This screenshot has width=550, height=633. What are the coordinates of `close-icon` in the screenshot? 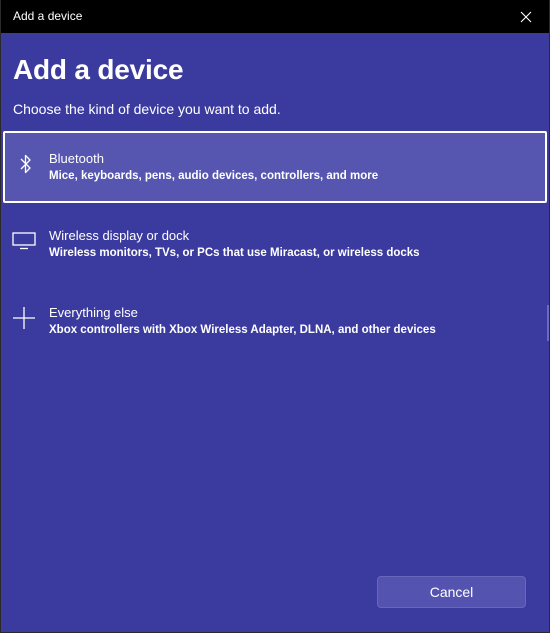 It's located at (526, 17).